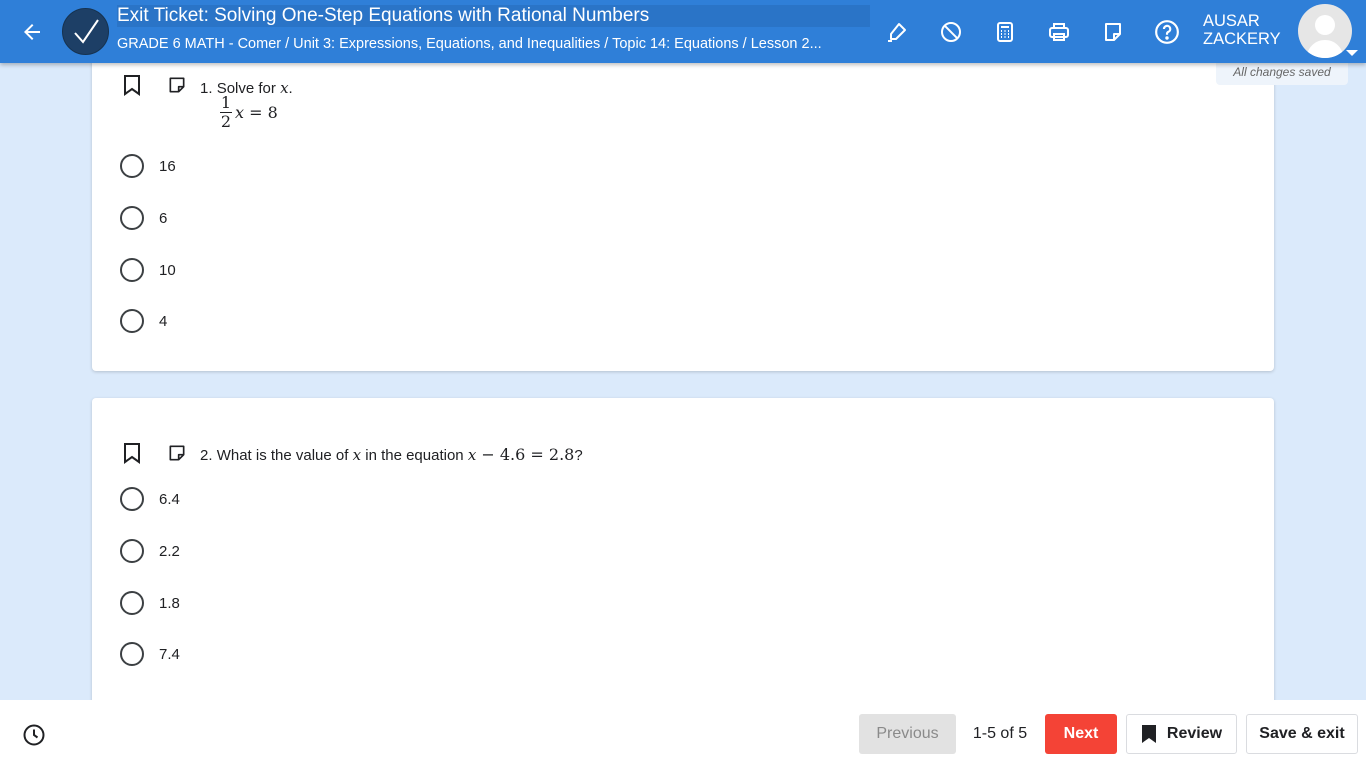  I want to click on answer-option: 4, so click(143, 321).